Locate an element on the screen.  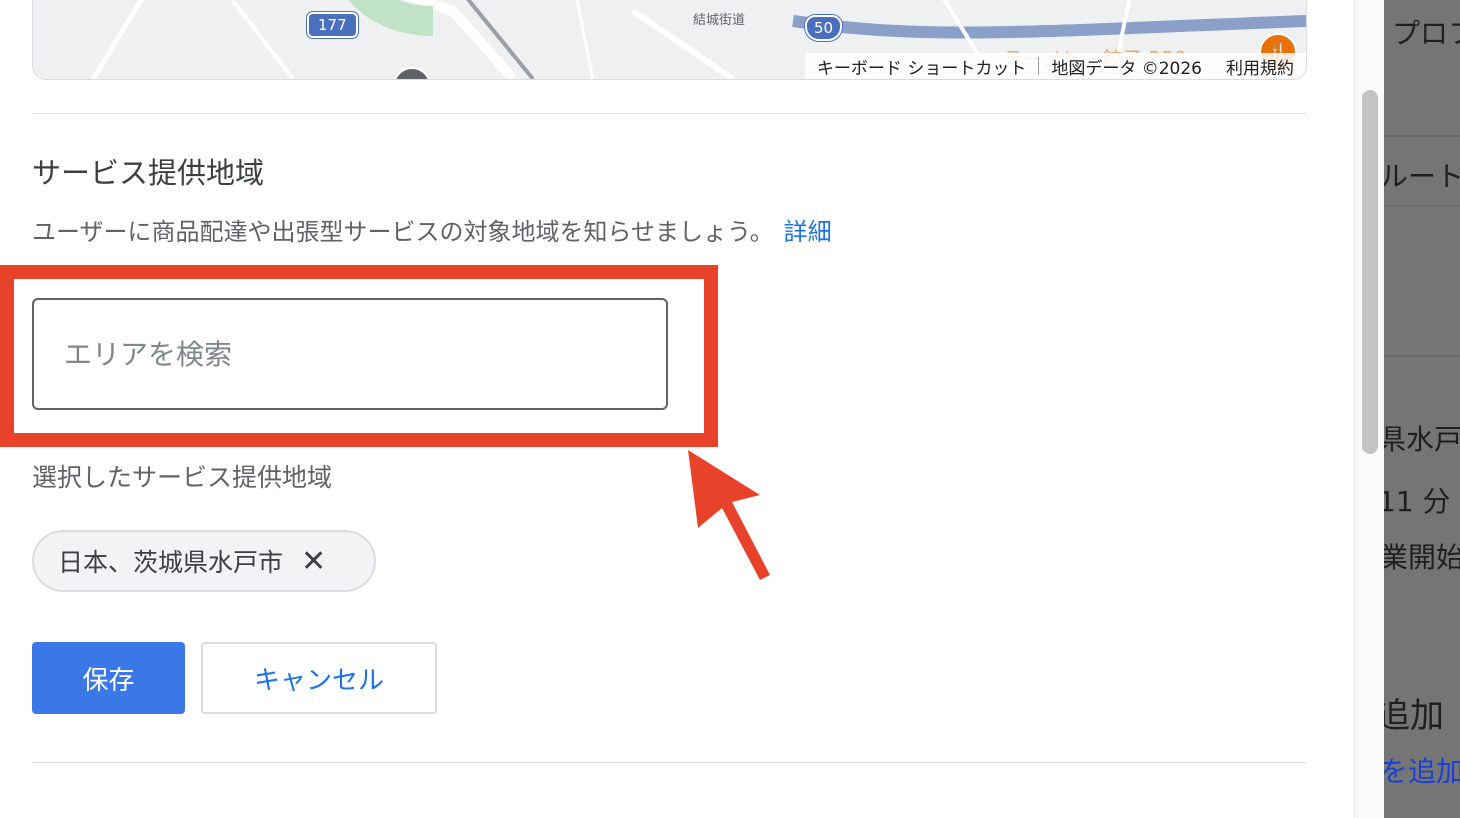
cancel-button: キャンセル is located at coordinates (319, 678).